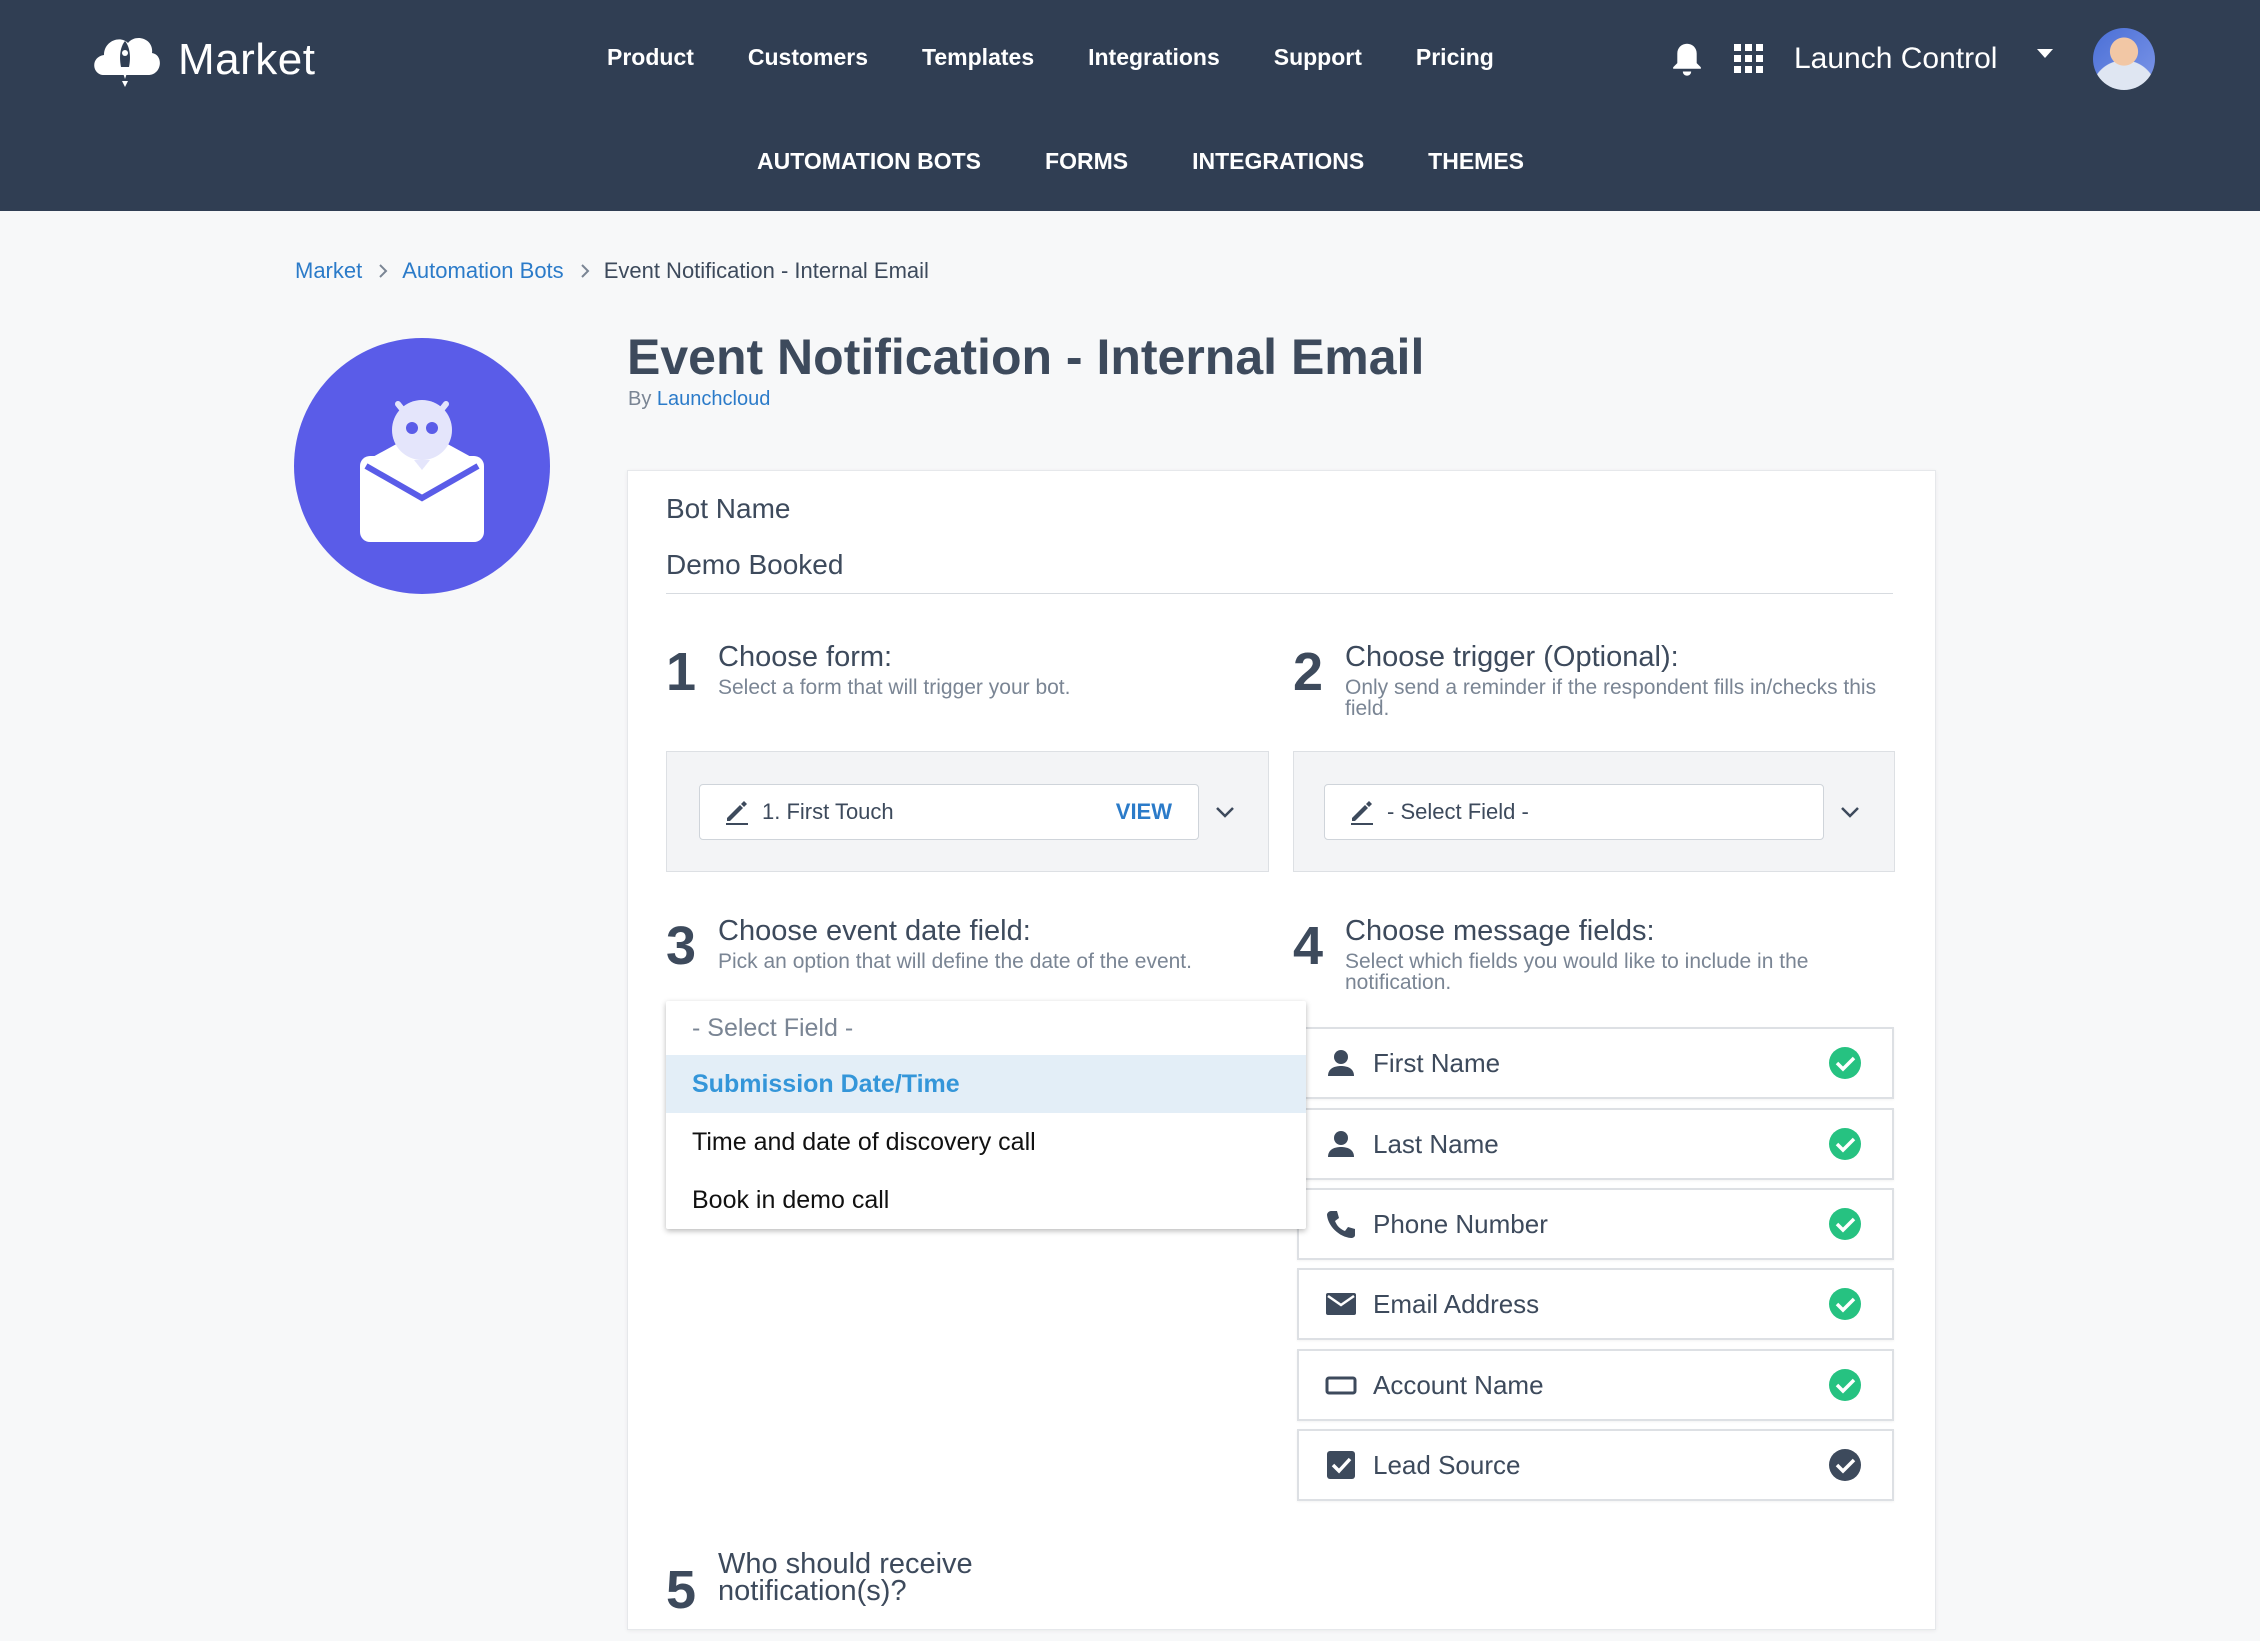 This screenshot has height=1641, width=2260. What do you see at coordinates (986, 1028) in the screenshot?
I see `dropdown-placeholder: - Select Field -` at bounding box center [986, 1028].